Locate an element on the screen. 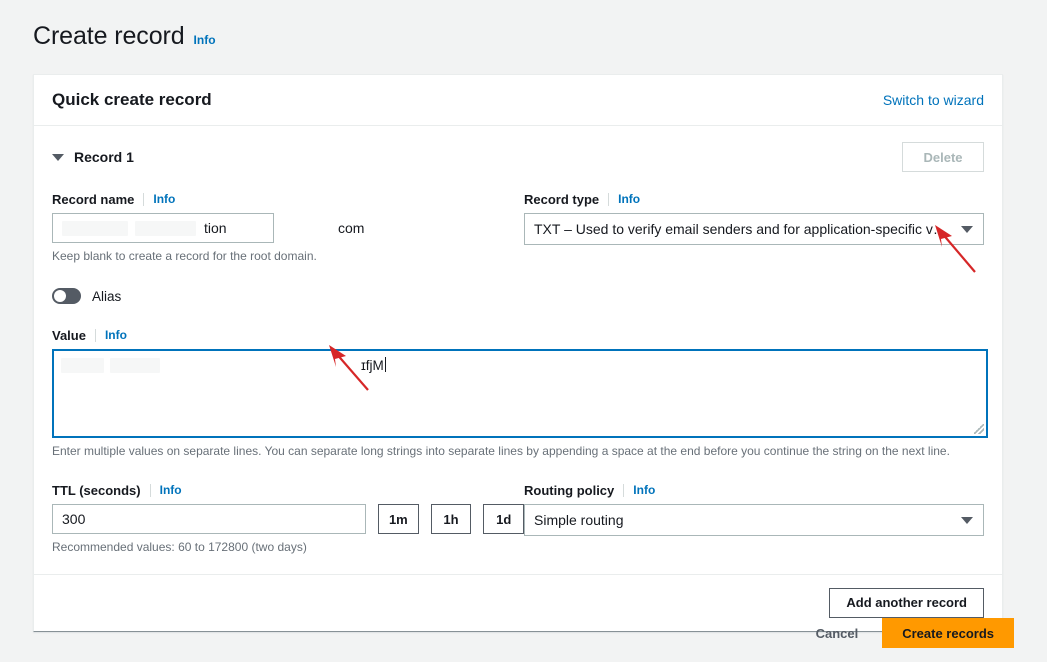 This screenshot has width=1047, height=662. record-header-row: Record 1 Delete is located at coordinates (518, 157).